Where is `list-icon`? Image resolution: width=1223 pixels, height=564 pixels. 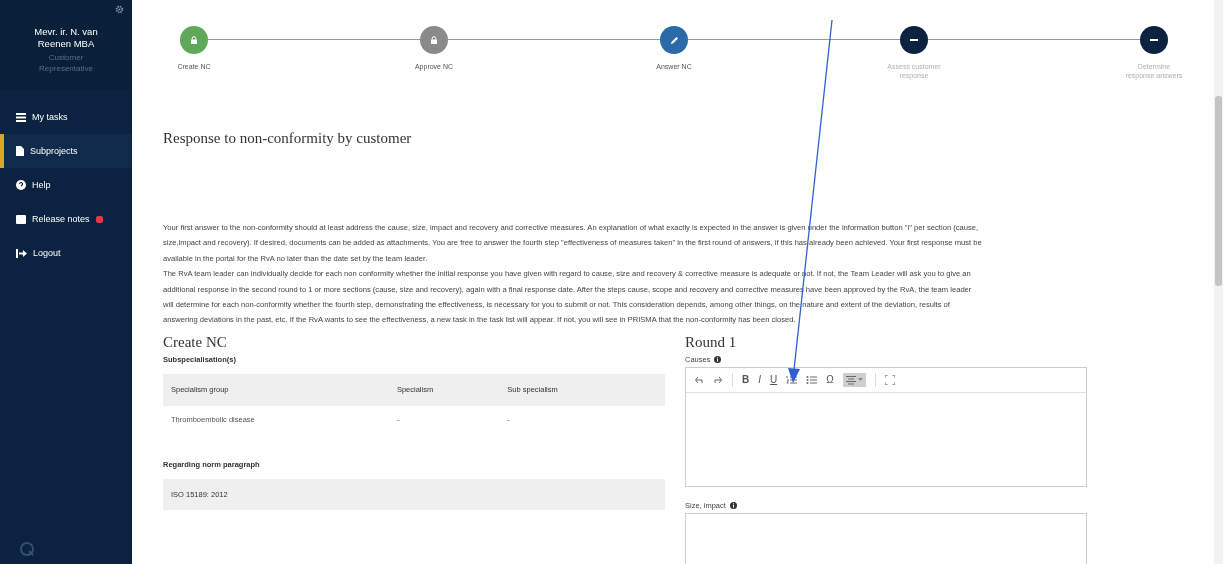
list-icon is located at coordinates (21, 117).